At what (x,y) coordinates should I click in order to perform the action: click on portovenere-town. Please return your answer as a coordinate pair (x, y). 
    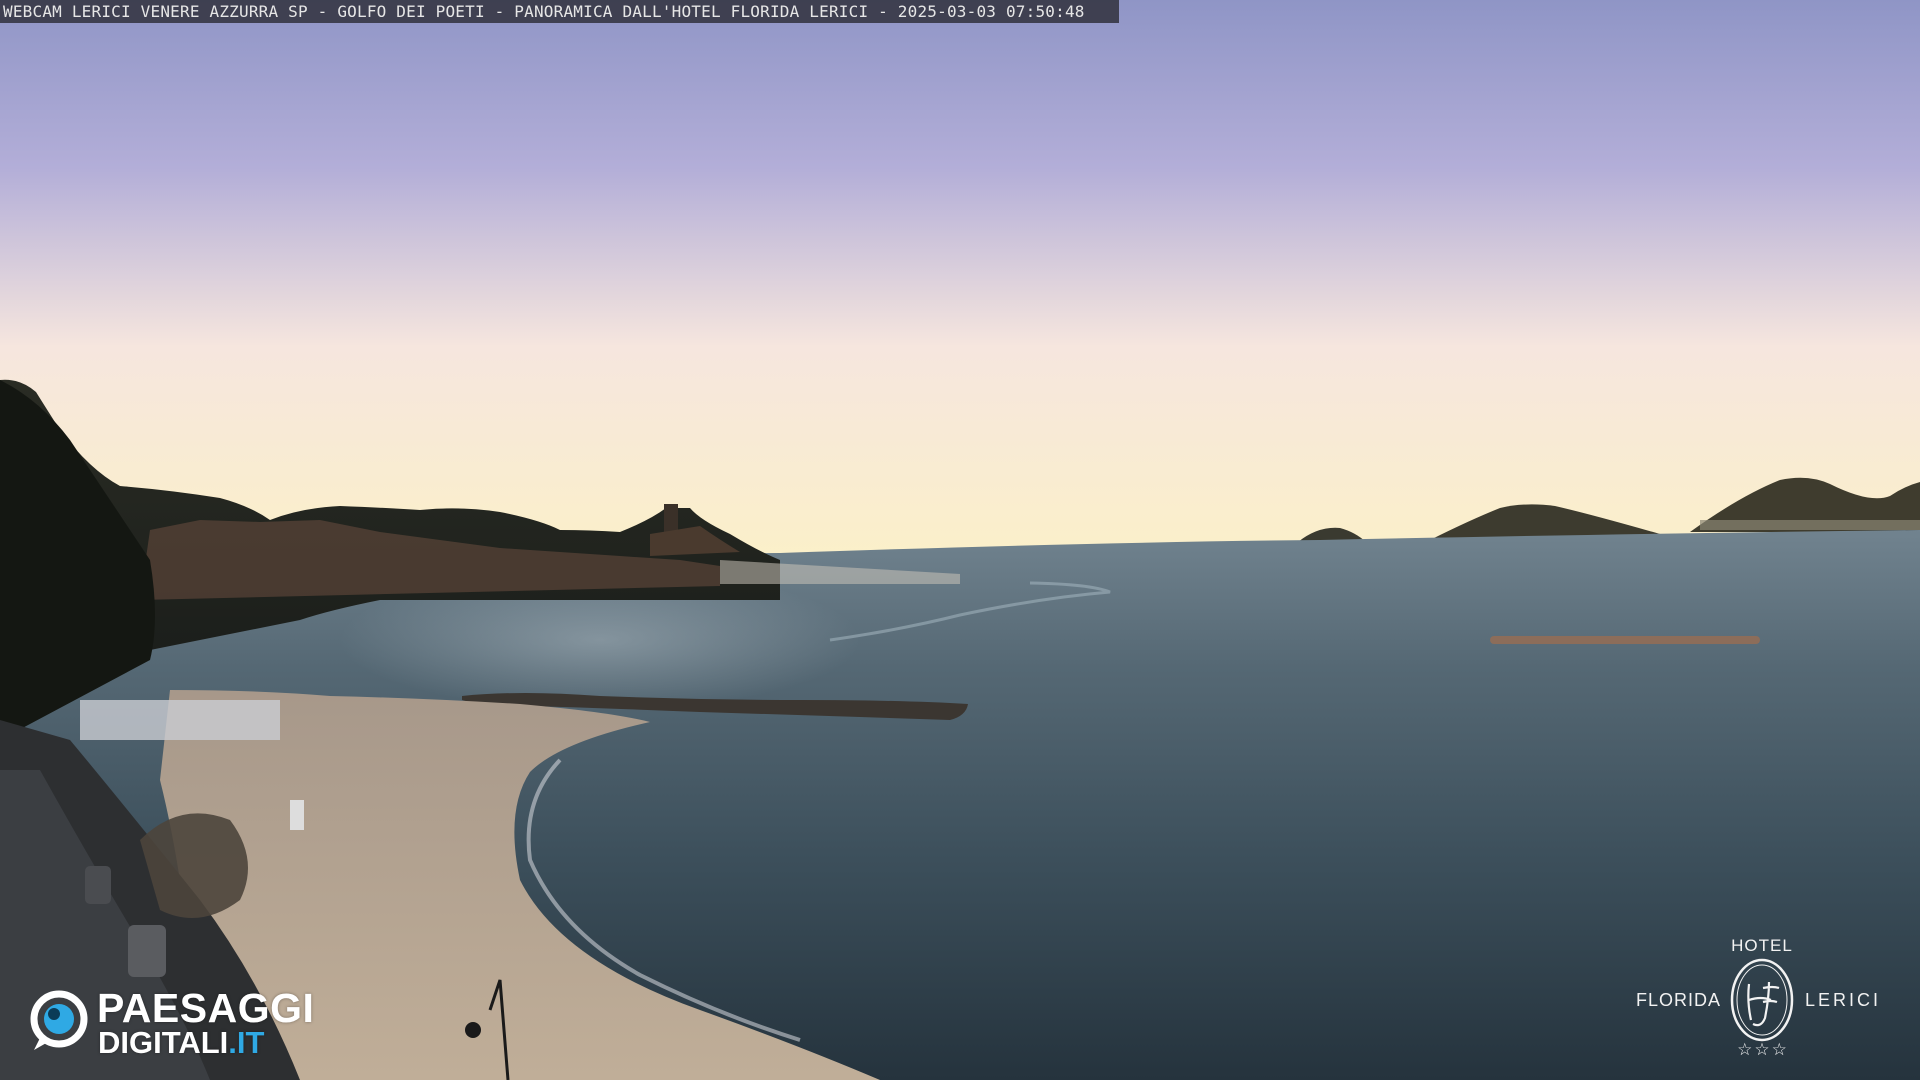
    Looking at the image, I should click on (1810, 525).